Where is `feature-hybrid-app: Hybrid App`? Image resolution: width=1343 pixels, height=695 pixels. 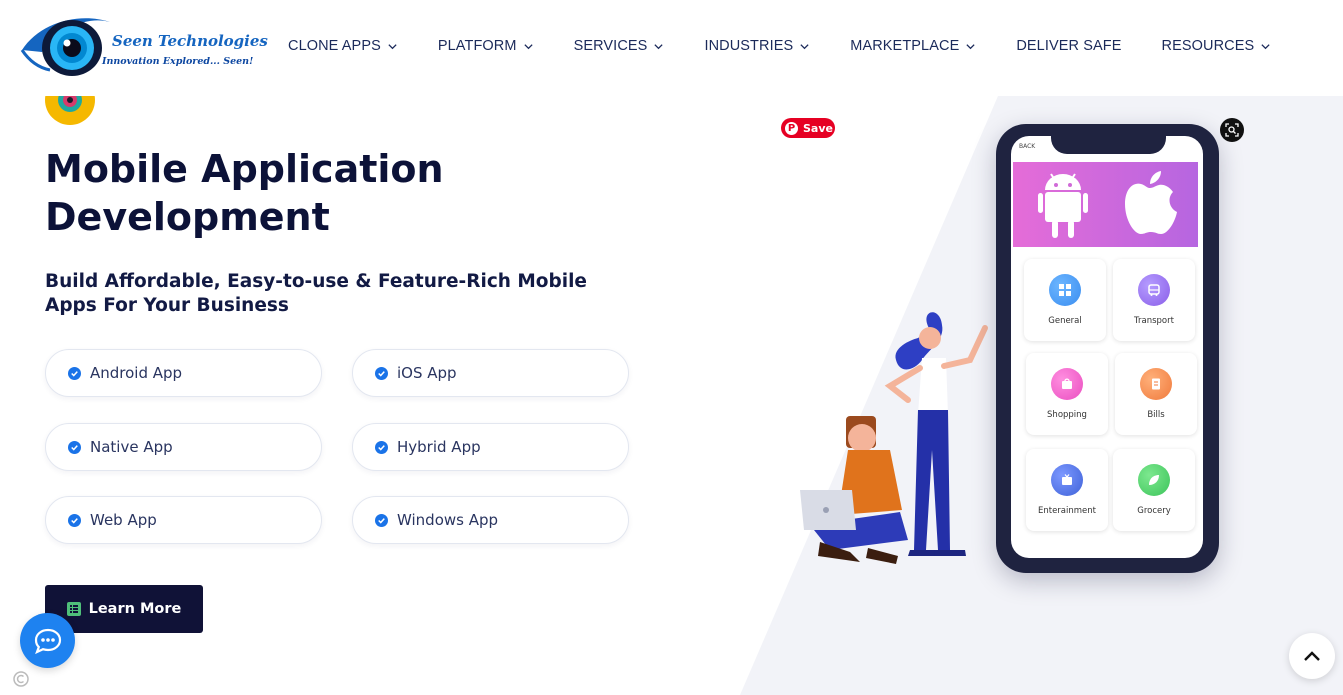 feature-hybrid-app: Hybrid App is located at coordinates (490, 447).